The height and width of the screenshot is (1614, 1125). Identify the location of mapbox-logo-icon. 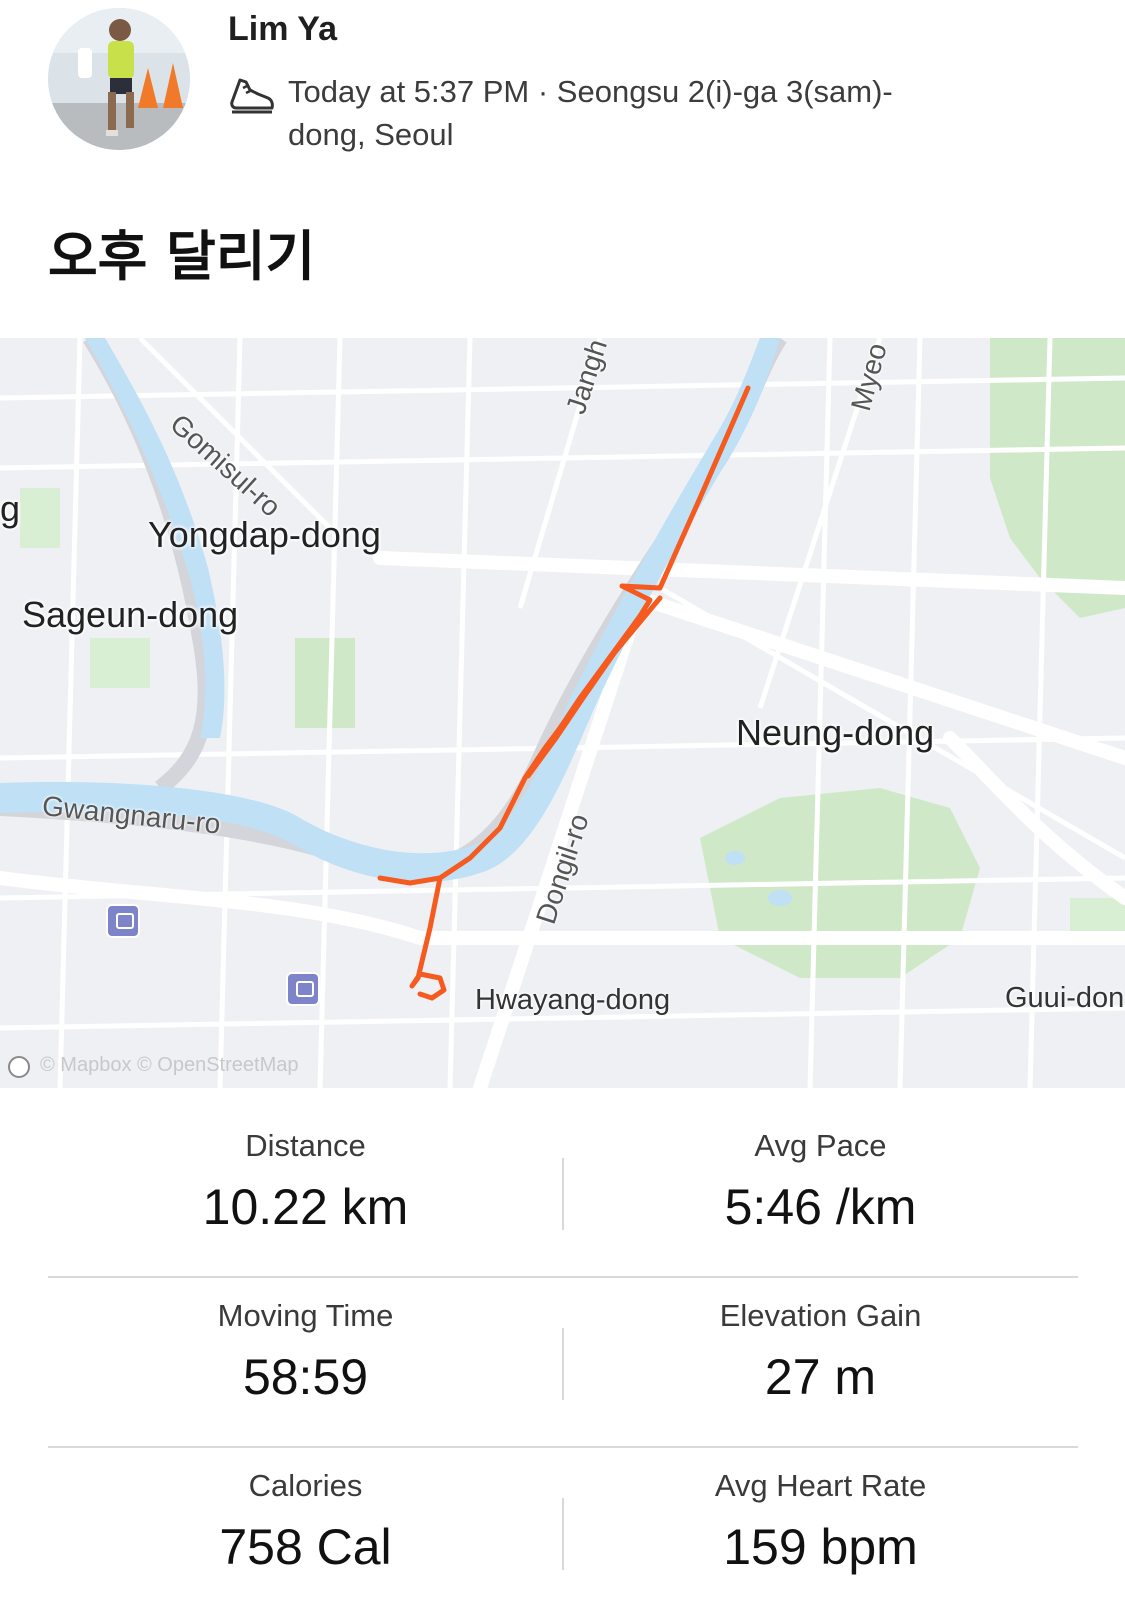
(19, 1067).